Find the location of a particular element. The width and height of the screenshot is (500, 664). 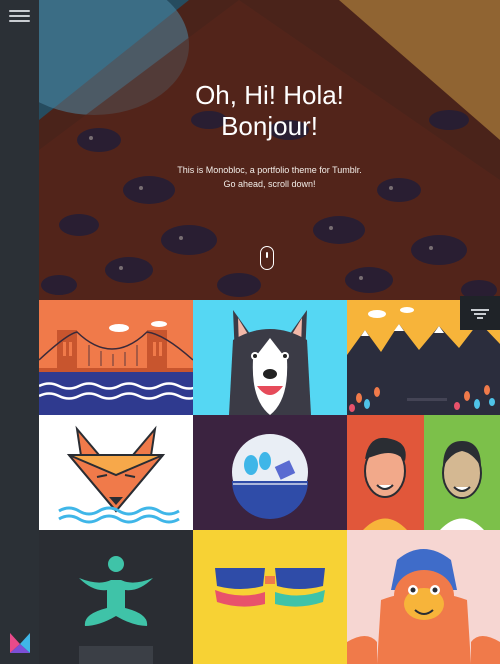

portraits-illustration is located at coordinates (423, 472).